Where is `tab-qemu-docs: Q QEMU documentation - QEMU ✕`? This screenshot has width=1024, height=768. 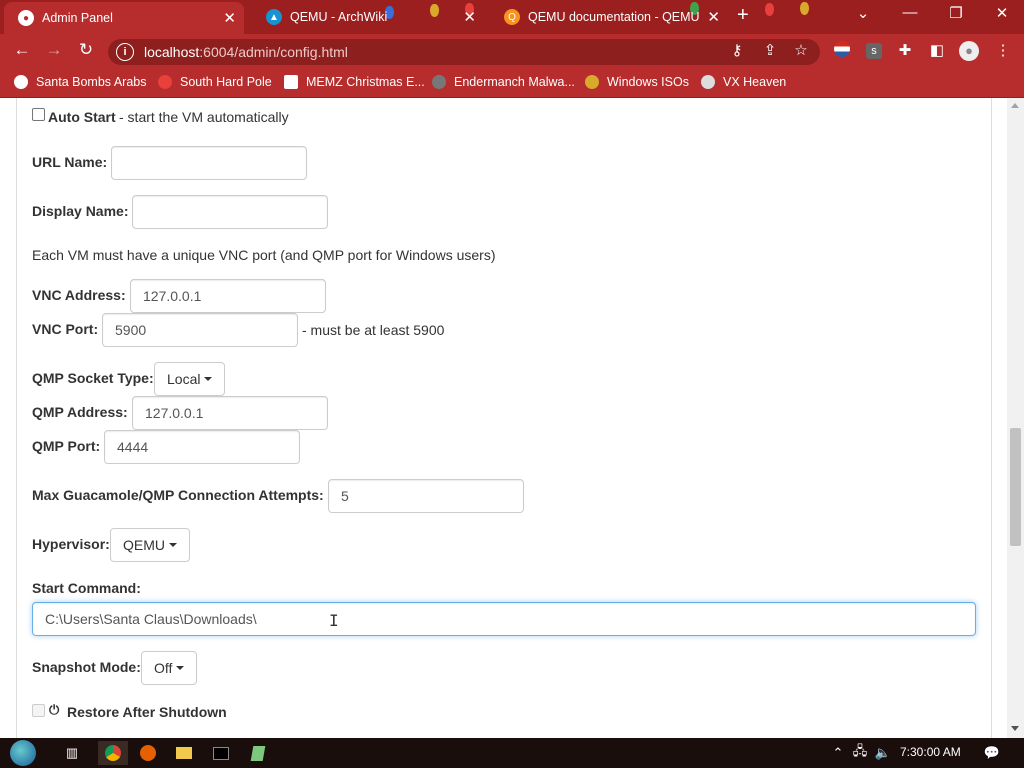
tab-qemu-docs: Q QEMU documentation - QEMU ✕ is located at coordinates (609, 17).